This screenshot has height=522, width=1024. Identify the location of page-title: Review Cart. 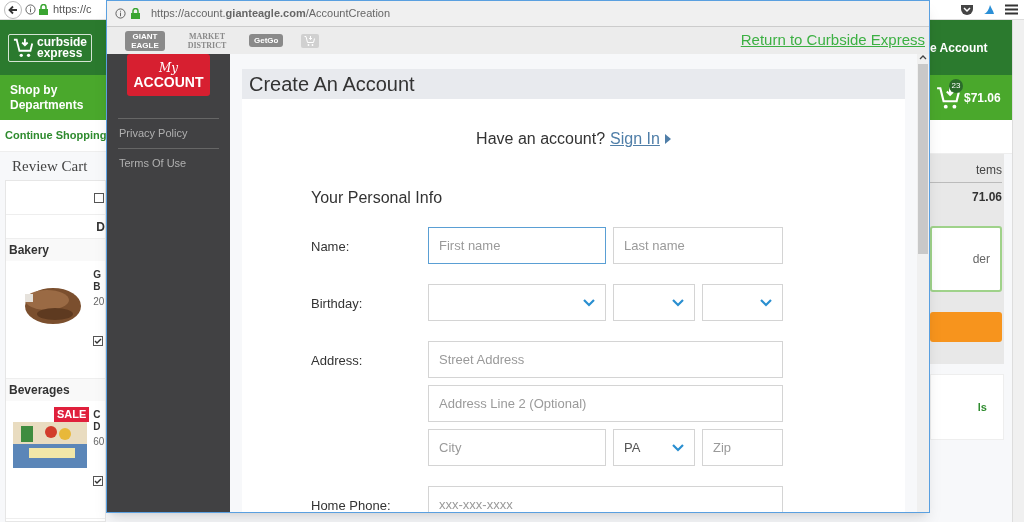
(50, 166).